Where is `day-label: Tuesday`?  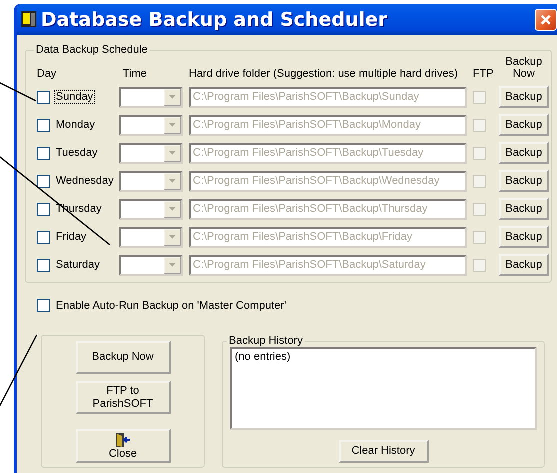
day-label: Tuesday is located at coordinates (77, 153).